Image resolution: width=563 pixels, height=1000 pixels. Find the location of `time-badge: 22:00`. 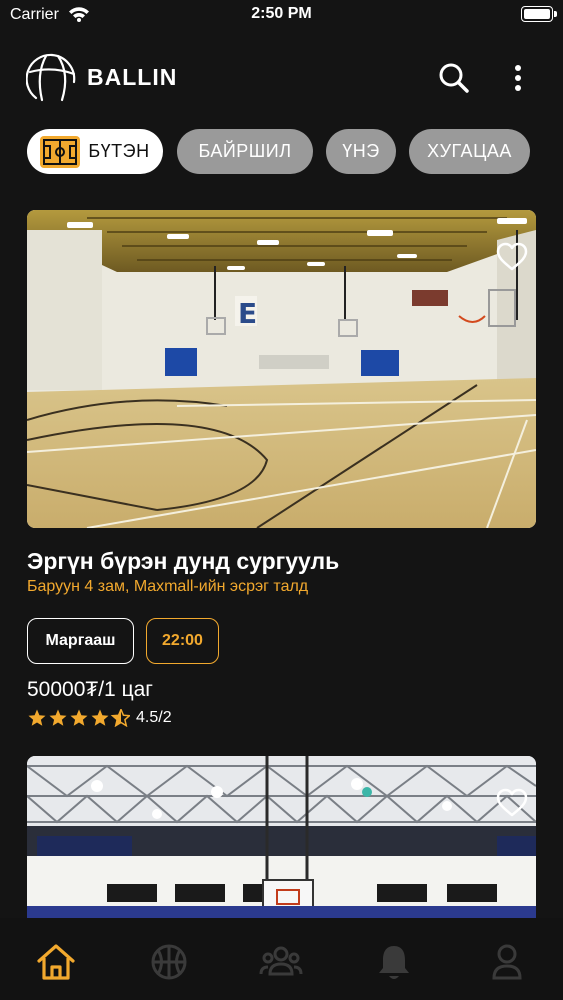

time-badge: 22:00 is located at coordinates (182, 641).